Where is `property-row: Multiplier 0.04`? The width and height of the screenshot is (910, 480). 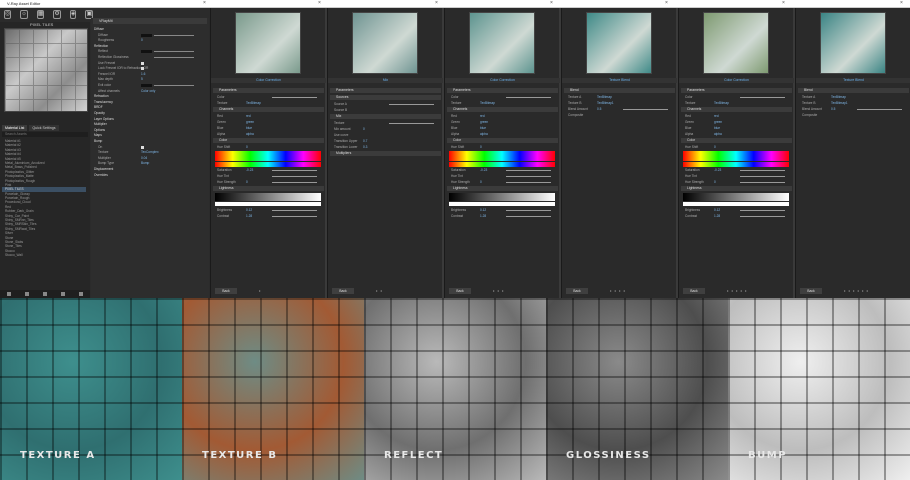
property-row: Multiplier 0.04 is located at coordinates (150, 158).